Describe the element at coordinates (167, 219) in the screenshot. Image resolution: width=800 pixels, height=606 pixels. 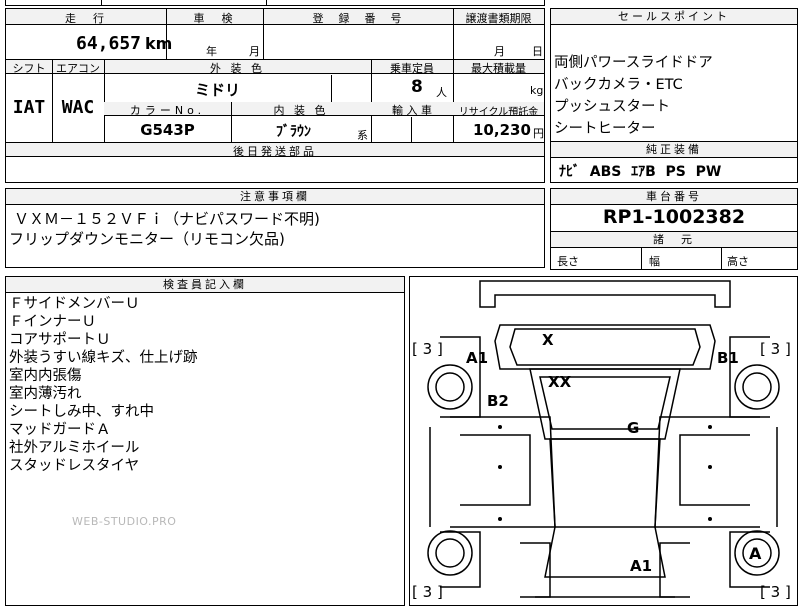
I see `notes-line: ＶＸＭ－１５２ＶＦｉ（ナビパスワード不明)` at that location.